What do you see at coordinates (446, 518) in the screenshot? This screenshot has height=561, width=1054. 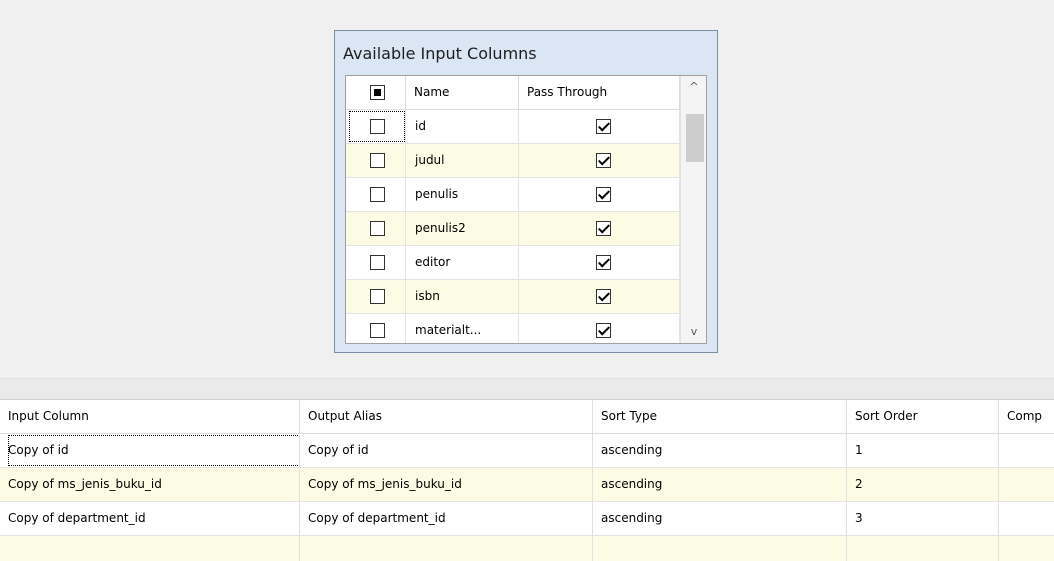 I see `output-alias-cell: Copy of department_id` at bounding box center [446, 518].